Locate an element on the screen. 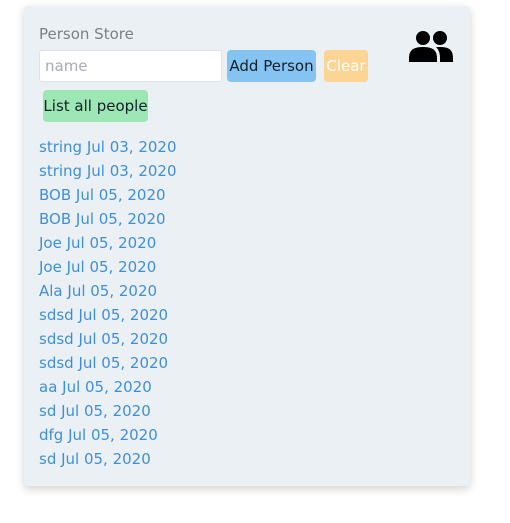 This screenshot has width=510, height=523. person-item: dfg Jul 05, 2020 is located at coordinates (108, 435).